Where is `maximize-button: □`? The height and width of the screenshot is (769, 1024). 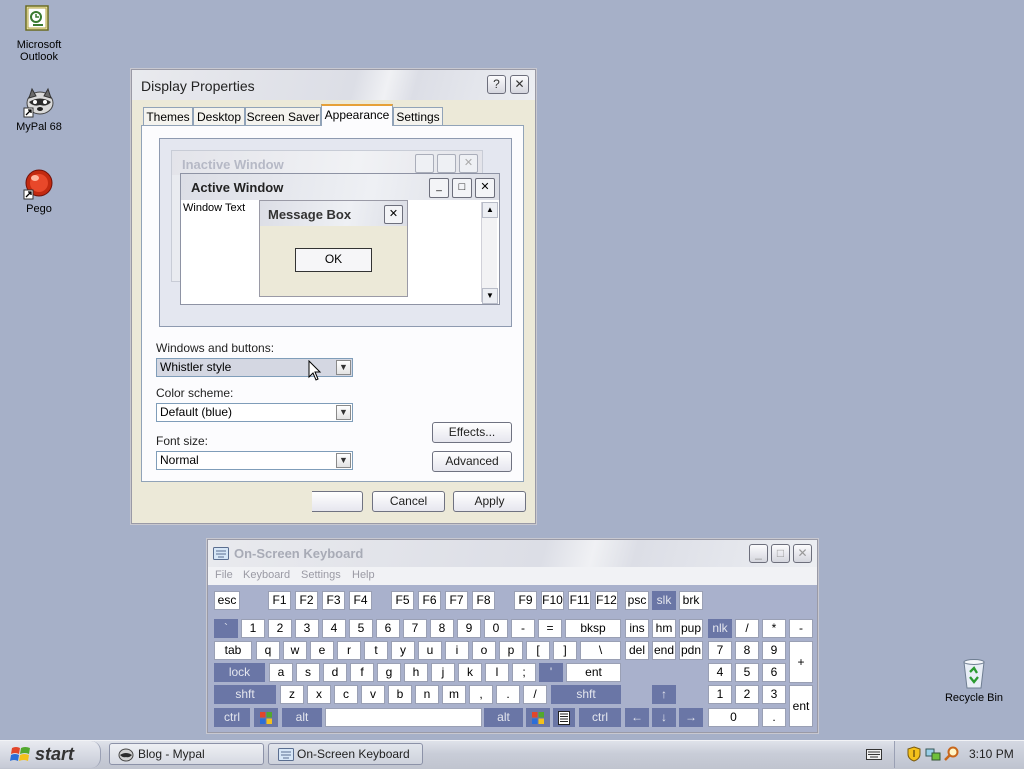
maximize-button: □ is located at coordinates (780, 553).